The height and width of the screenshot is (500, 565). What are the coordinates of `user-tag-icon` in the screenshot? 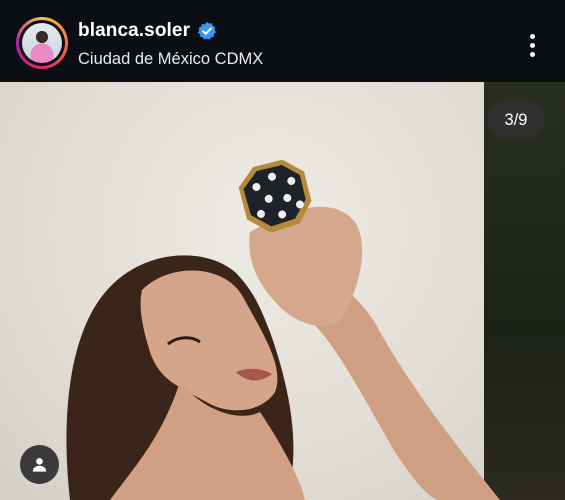 It's located at (39, 465).